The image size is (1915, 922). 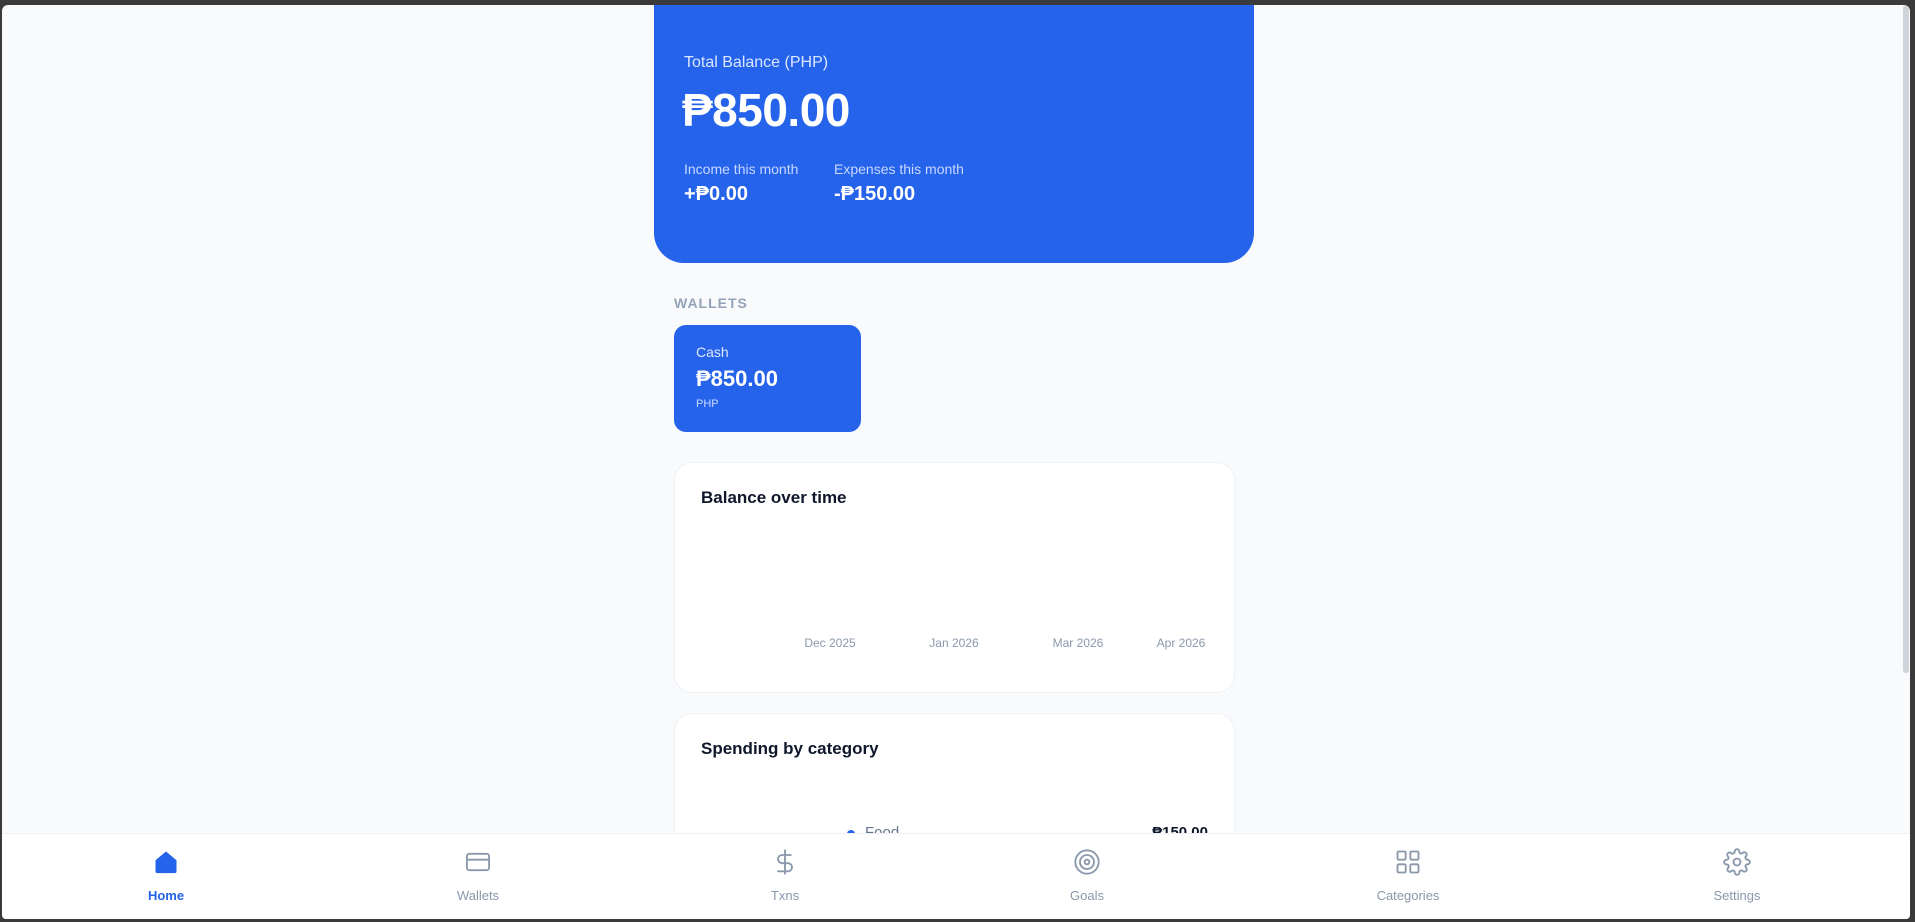 What do you see at coordinates (707, 404) in the screenshot?
I see `wallet-currency: PHP` at bounding box center [707, 404].